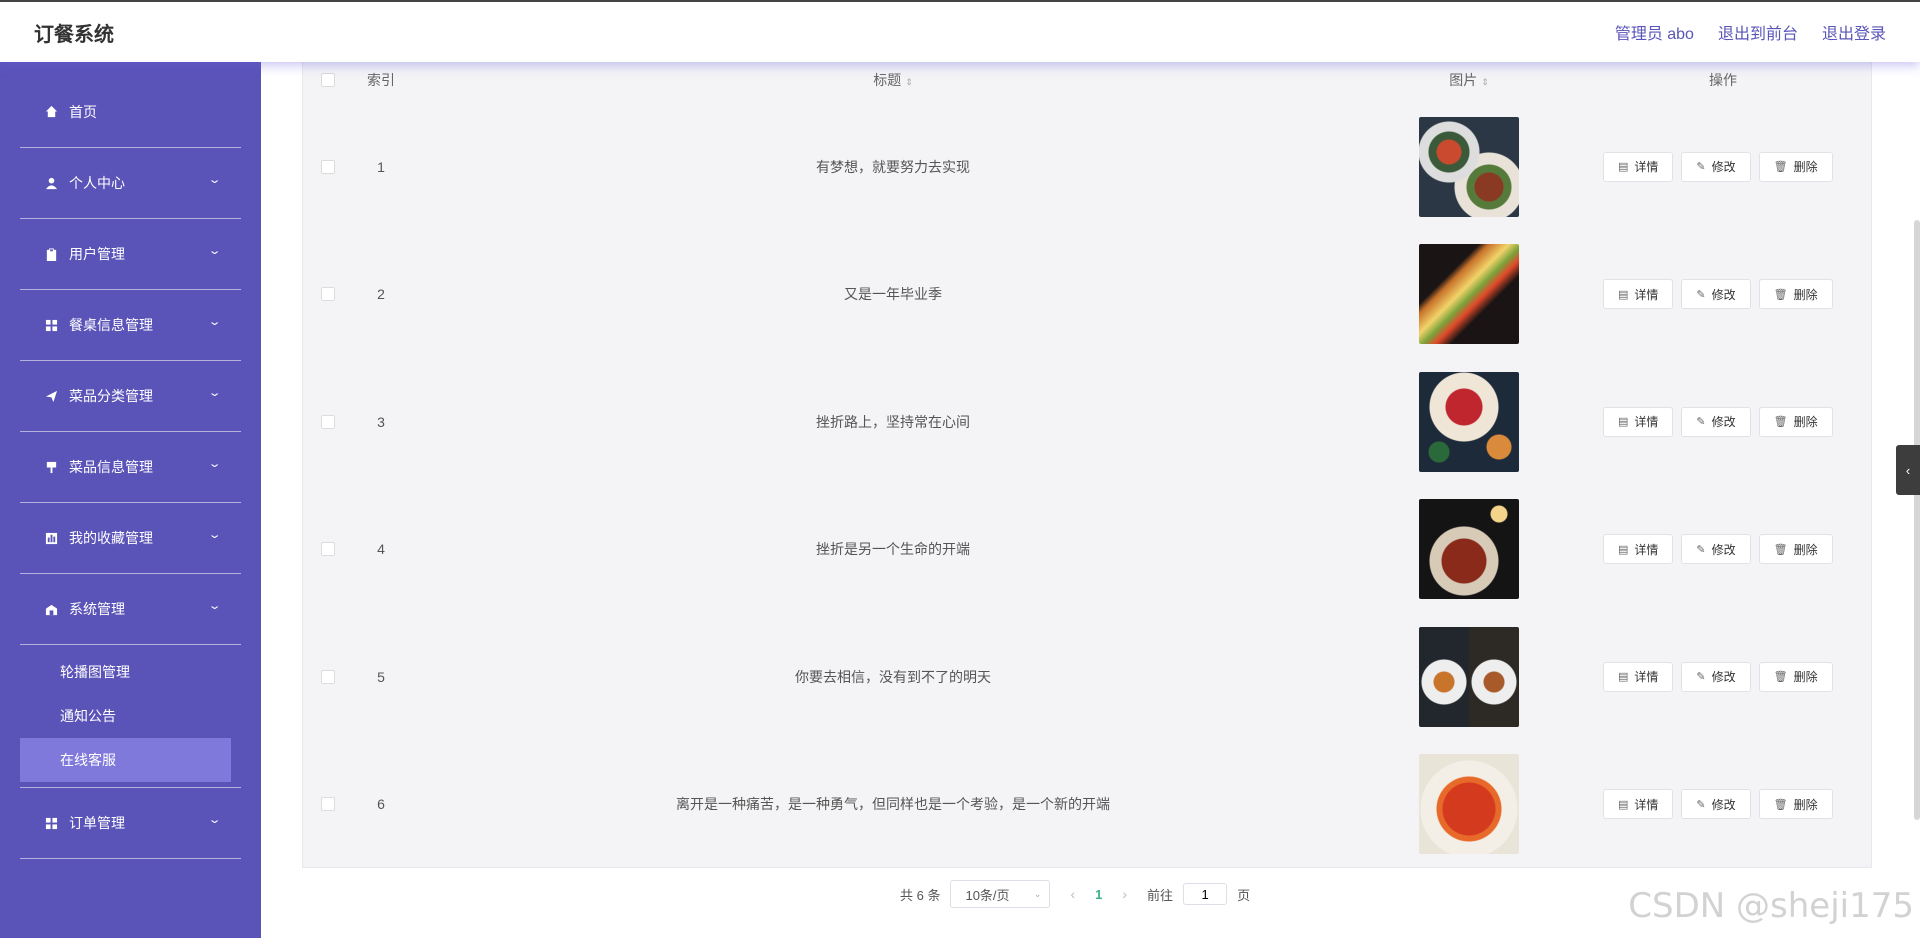 This screenshot has width=1920, height=938. I want to click on row-title: 离开是一种痛苦，是一种勇气，但同样也是一个考验，是一个新的开端, so click(893, 804).